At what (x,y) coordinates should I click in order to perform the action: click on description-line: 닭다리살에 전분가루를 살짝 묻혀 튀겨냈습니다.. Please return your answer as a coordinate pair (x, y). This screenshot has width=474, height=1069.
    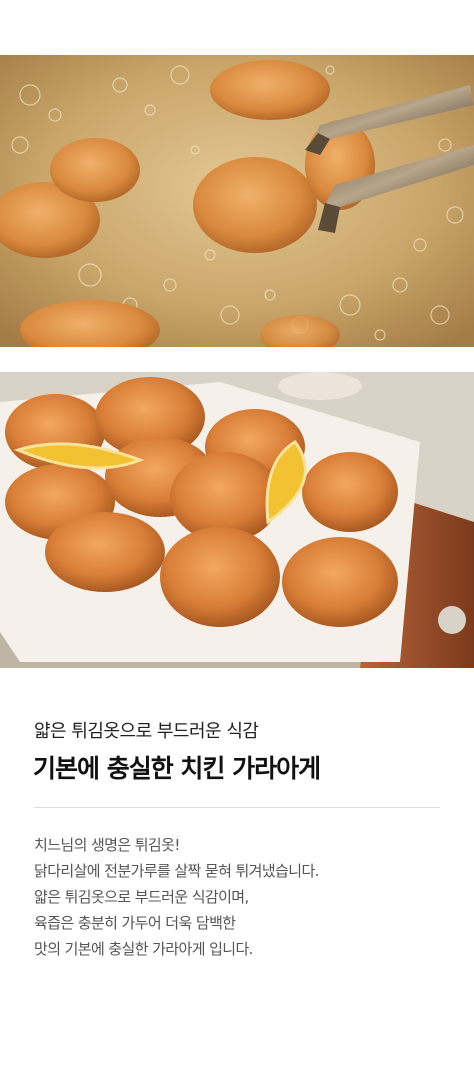
    Looking at the image, I should click on (176, 871).